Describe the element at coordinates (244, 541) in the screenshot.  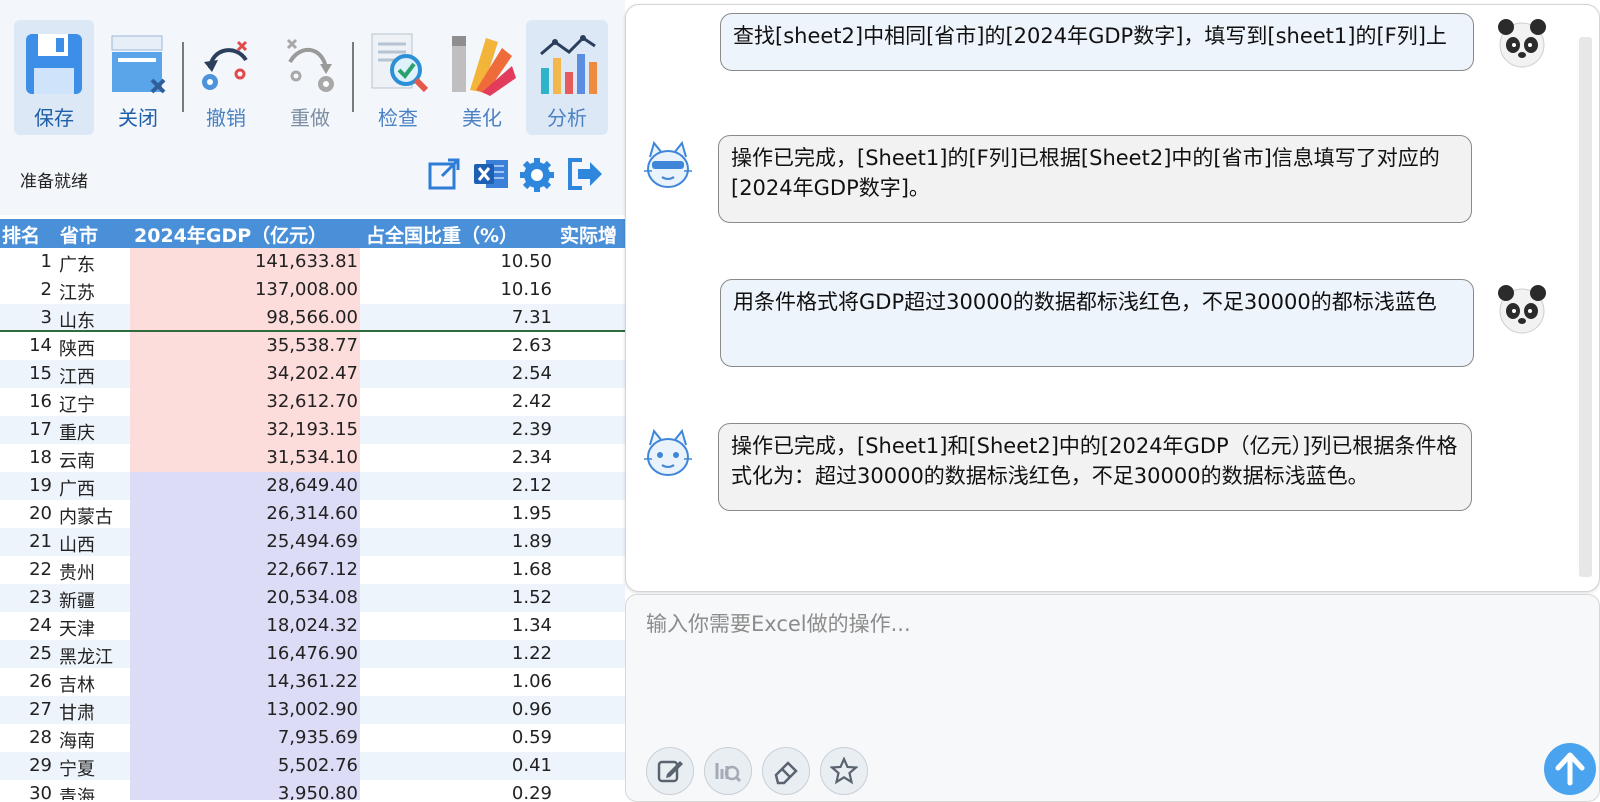
I see `gdp-cell: 25,494.69` at that location.